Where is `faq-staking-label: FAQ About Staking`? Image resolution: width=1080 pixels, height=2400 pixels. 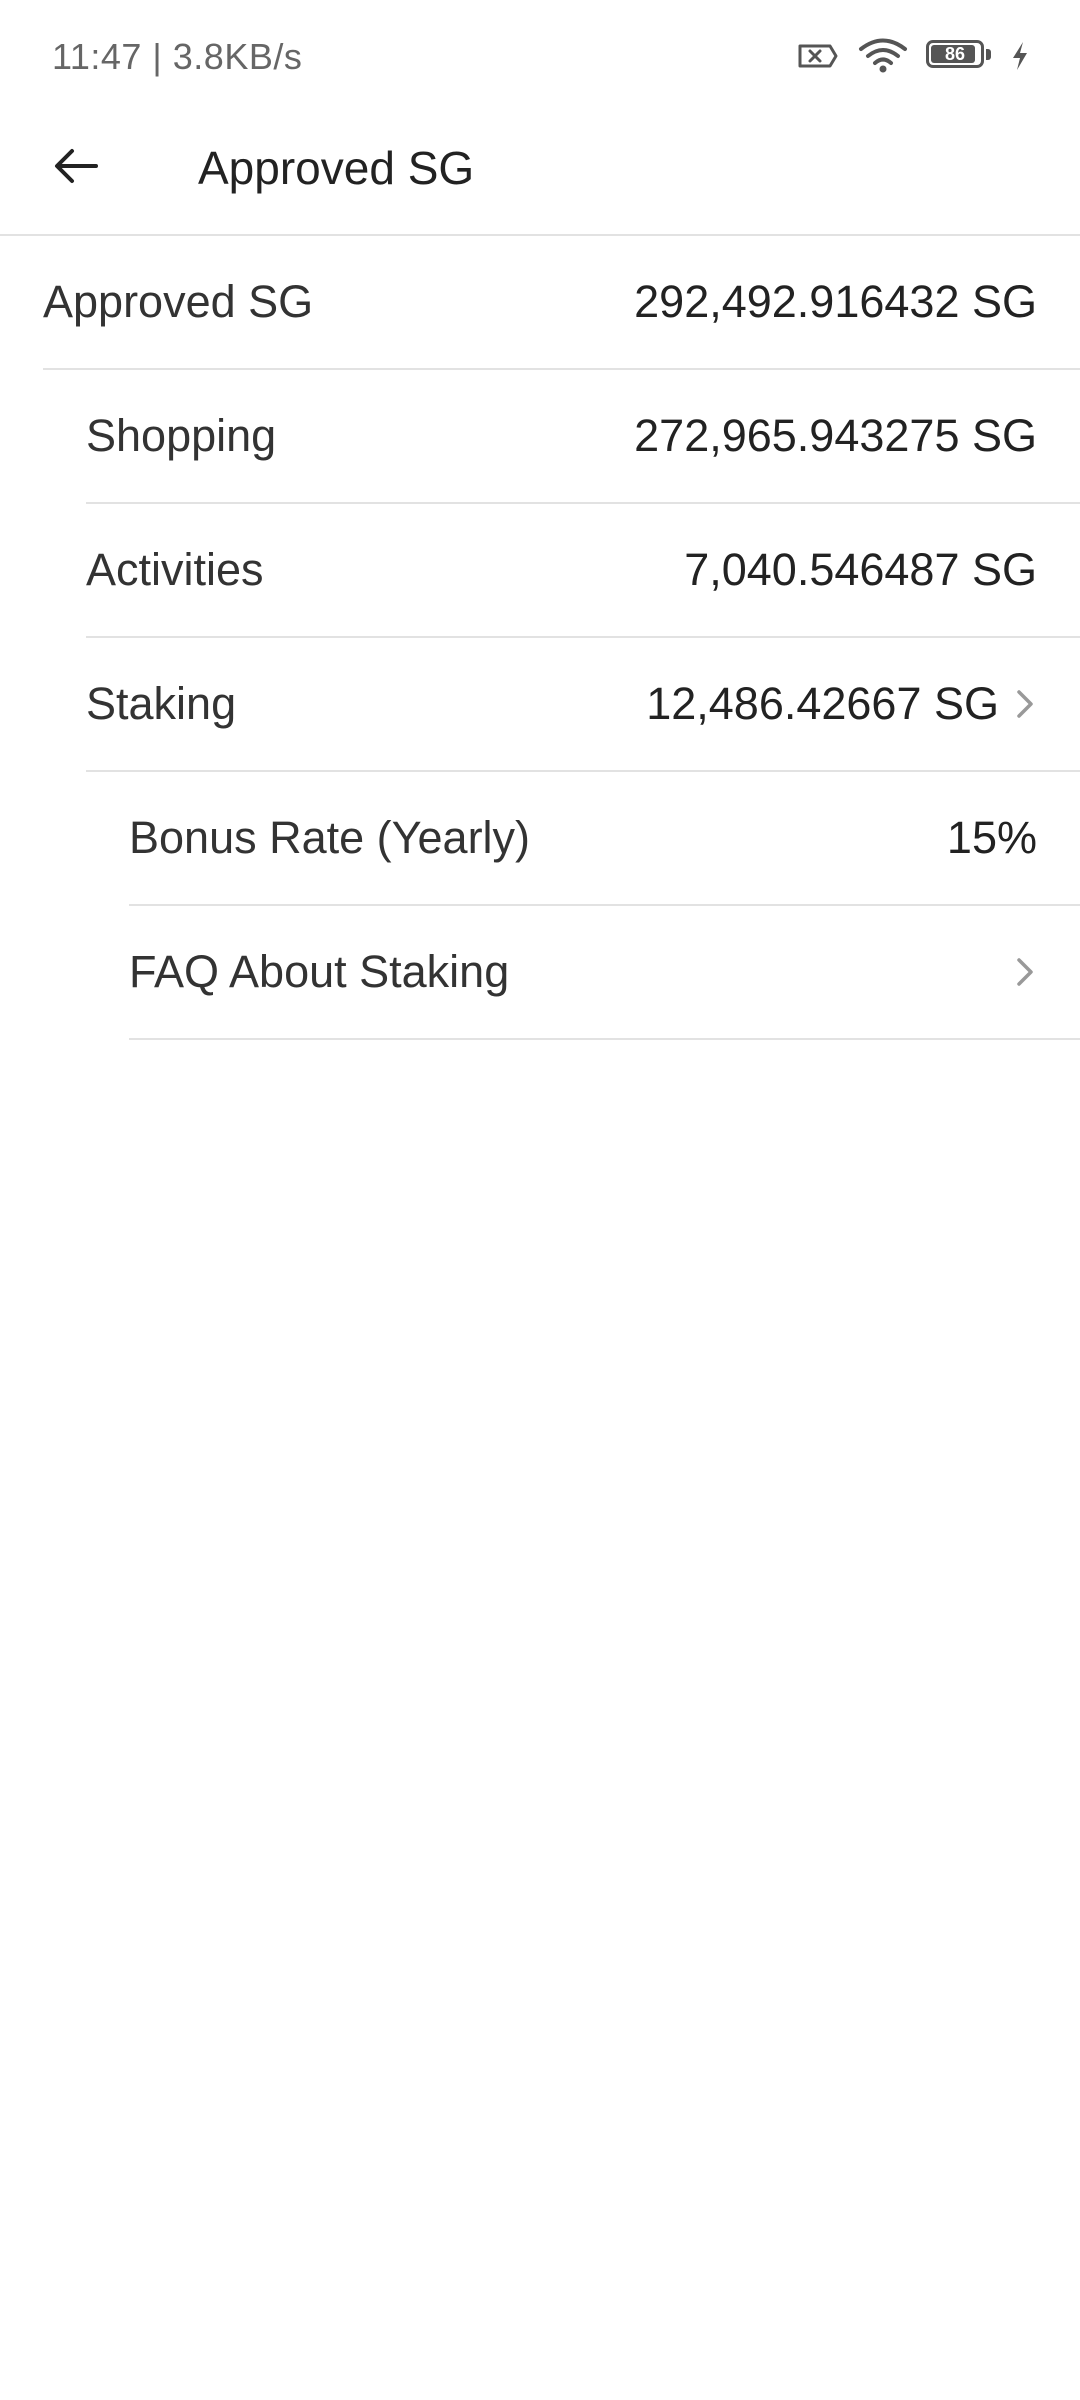 faq-staking-label: FAQ About Staking is located at coordinates (319, 971).